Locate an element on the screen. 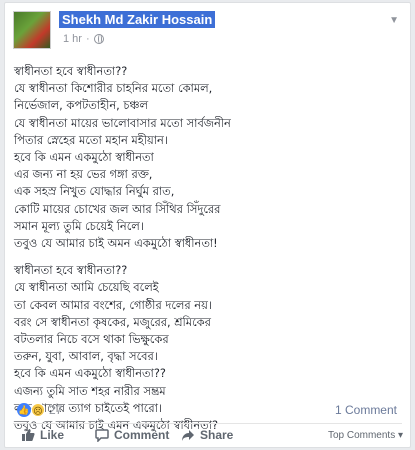 The width and height of the screenshot is (415, 450). post-line: এক সহস্র নিখুত যোদ্ধার নির্ঘুম রাত, is located at coordinates (94, 191).